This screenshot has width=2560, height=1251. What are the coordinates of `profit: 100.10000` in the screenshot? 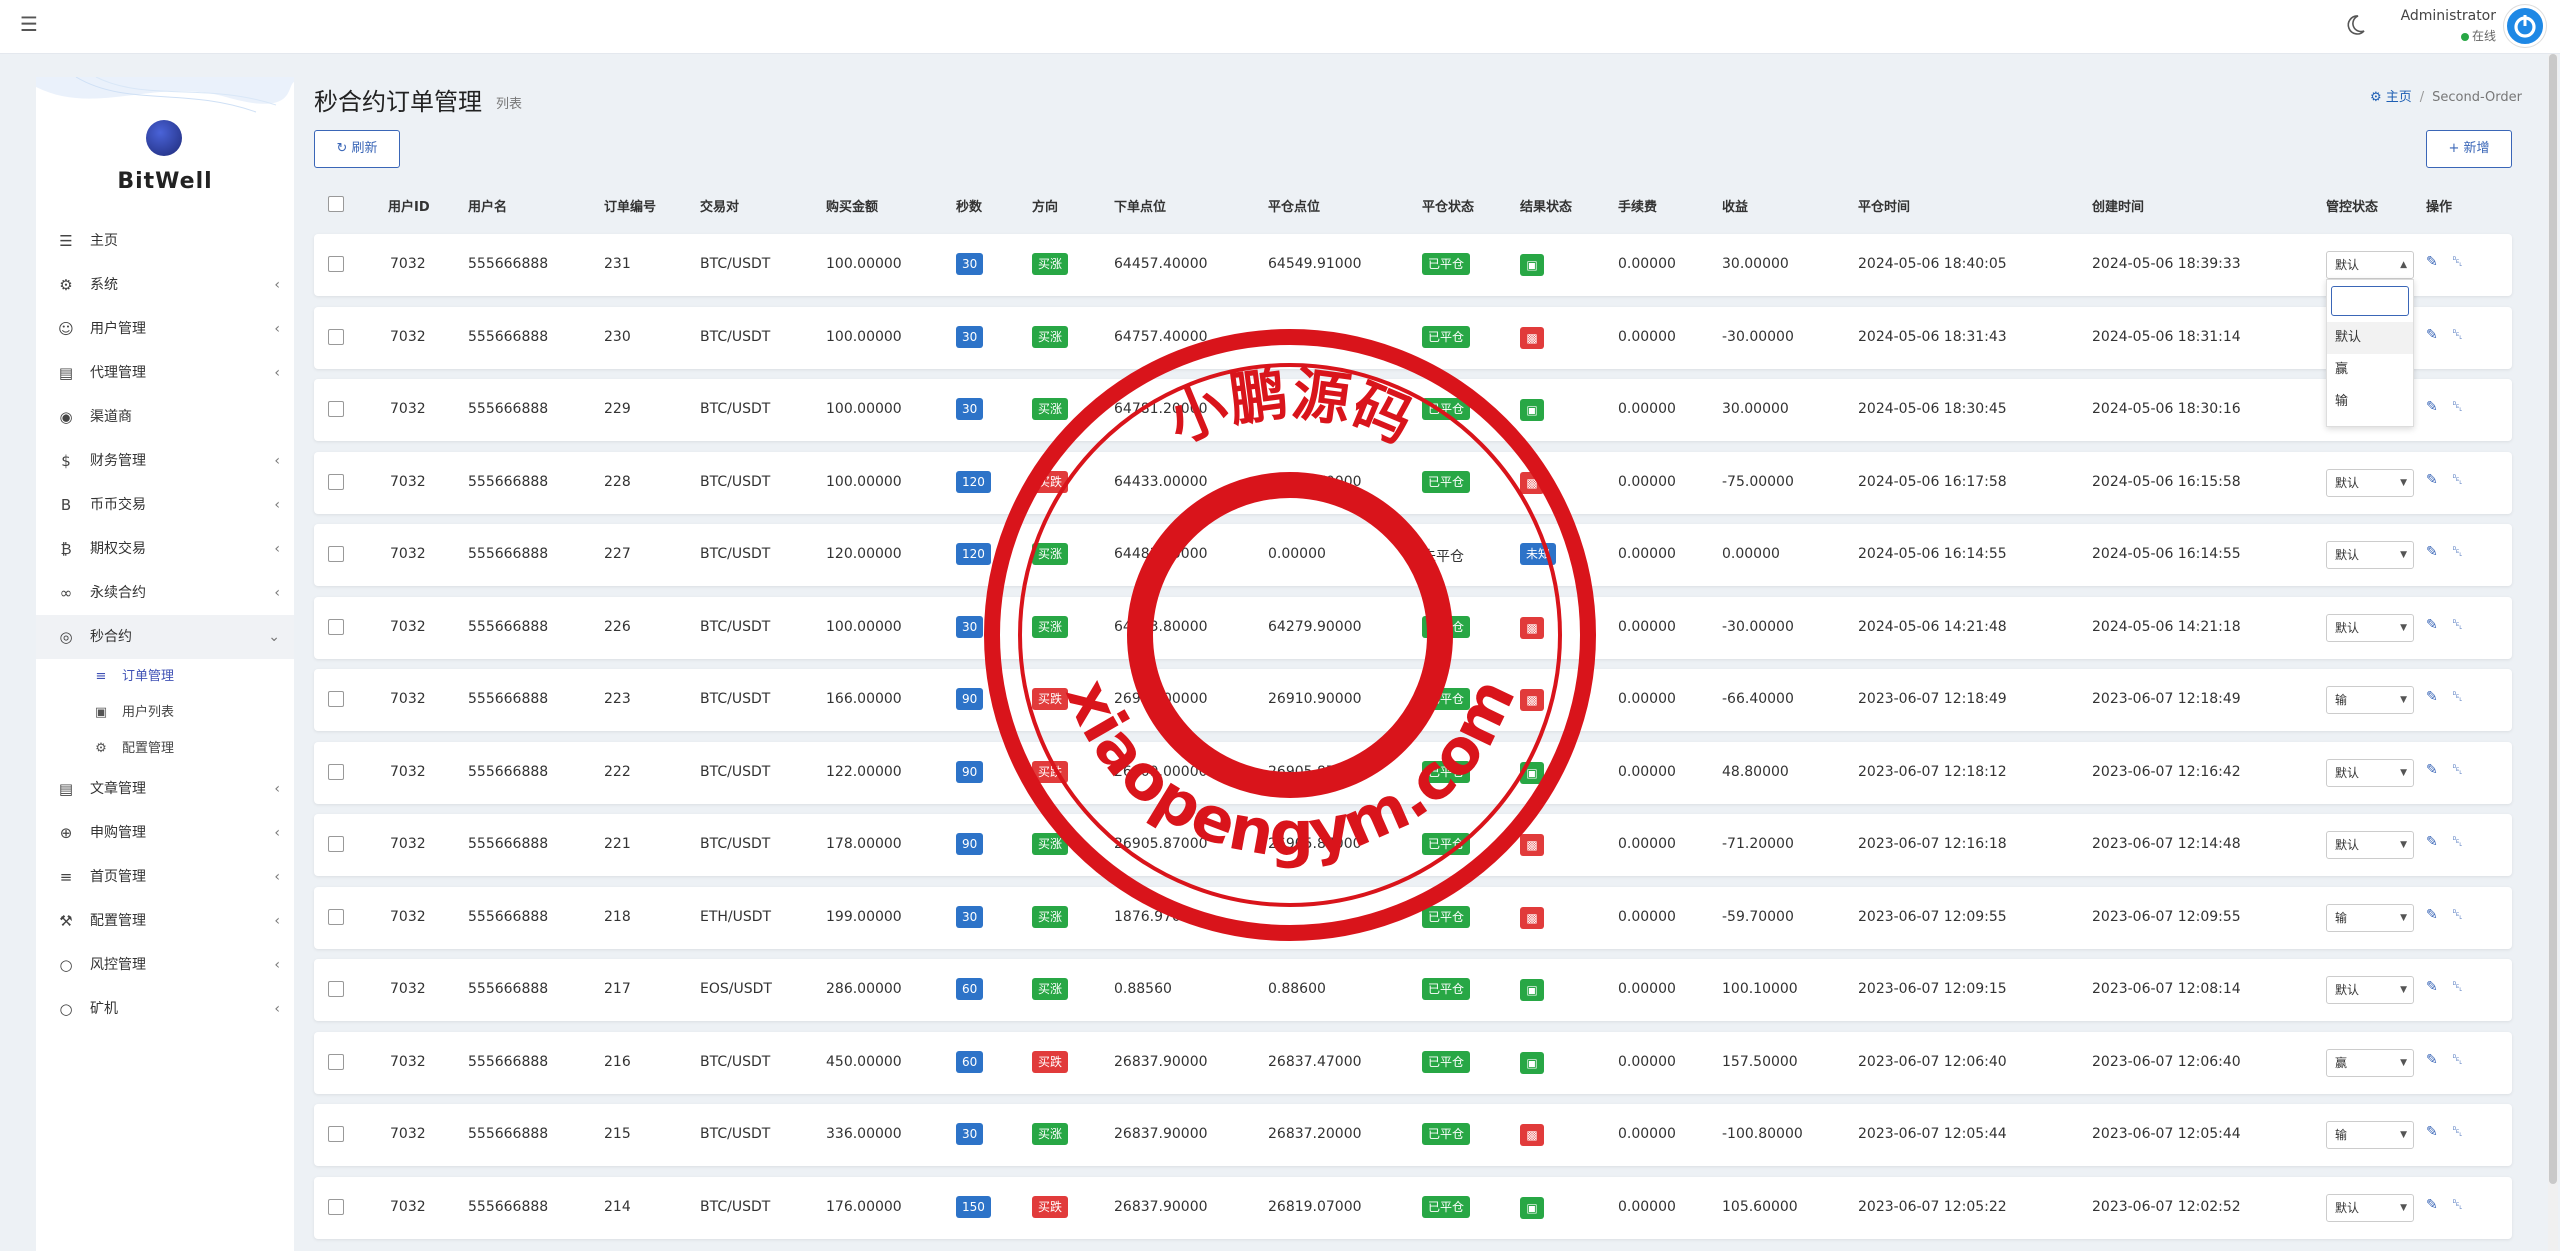 It's located at (1760, 989).